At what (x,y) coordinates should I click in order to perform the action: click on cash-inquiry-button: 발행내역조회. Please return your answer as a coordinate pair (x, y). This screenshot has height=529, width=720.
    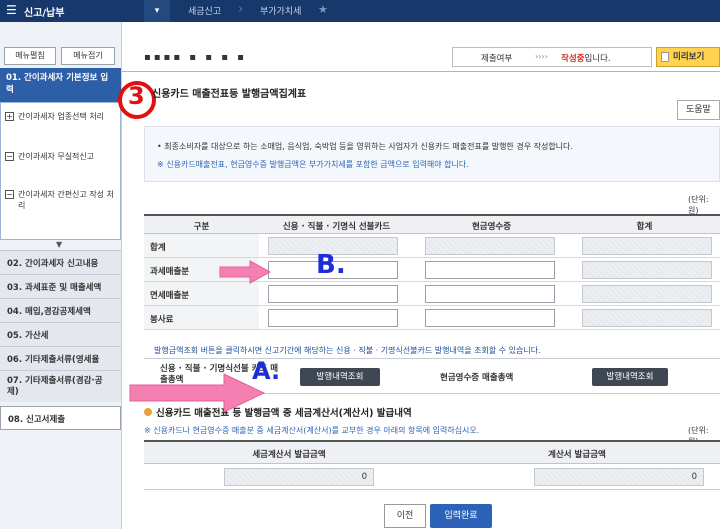
    Looking at the image, I should click on (630, 377).